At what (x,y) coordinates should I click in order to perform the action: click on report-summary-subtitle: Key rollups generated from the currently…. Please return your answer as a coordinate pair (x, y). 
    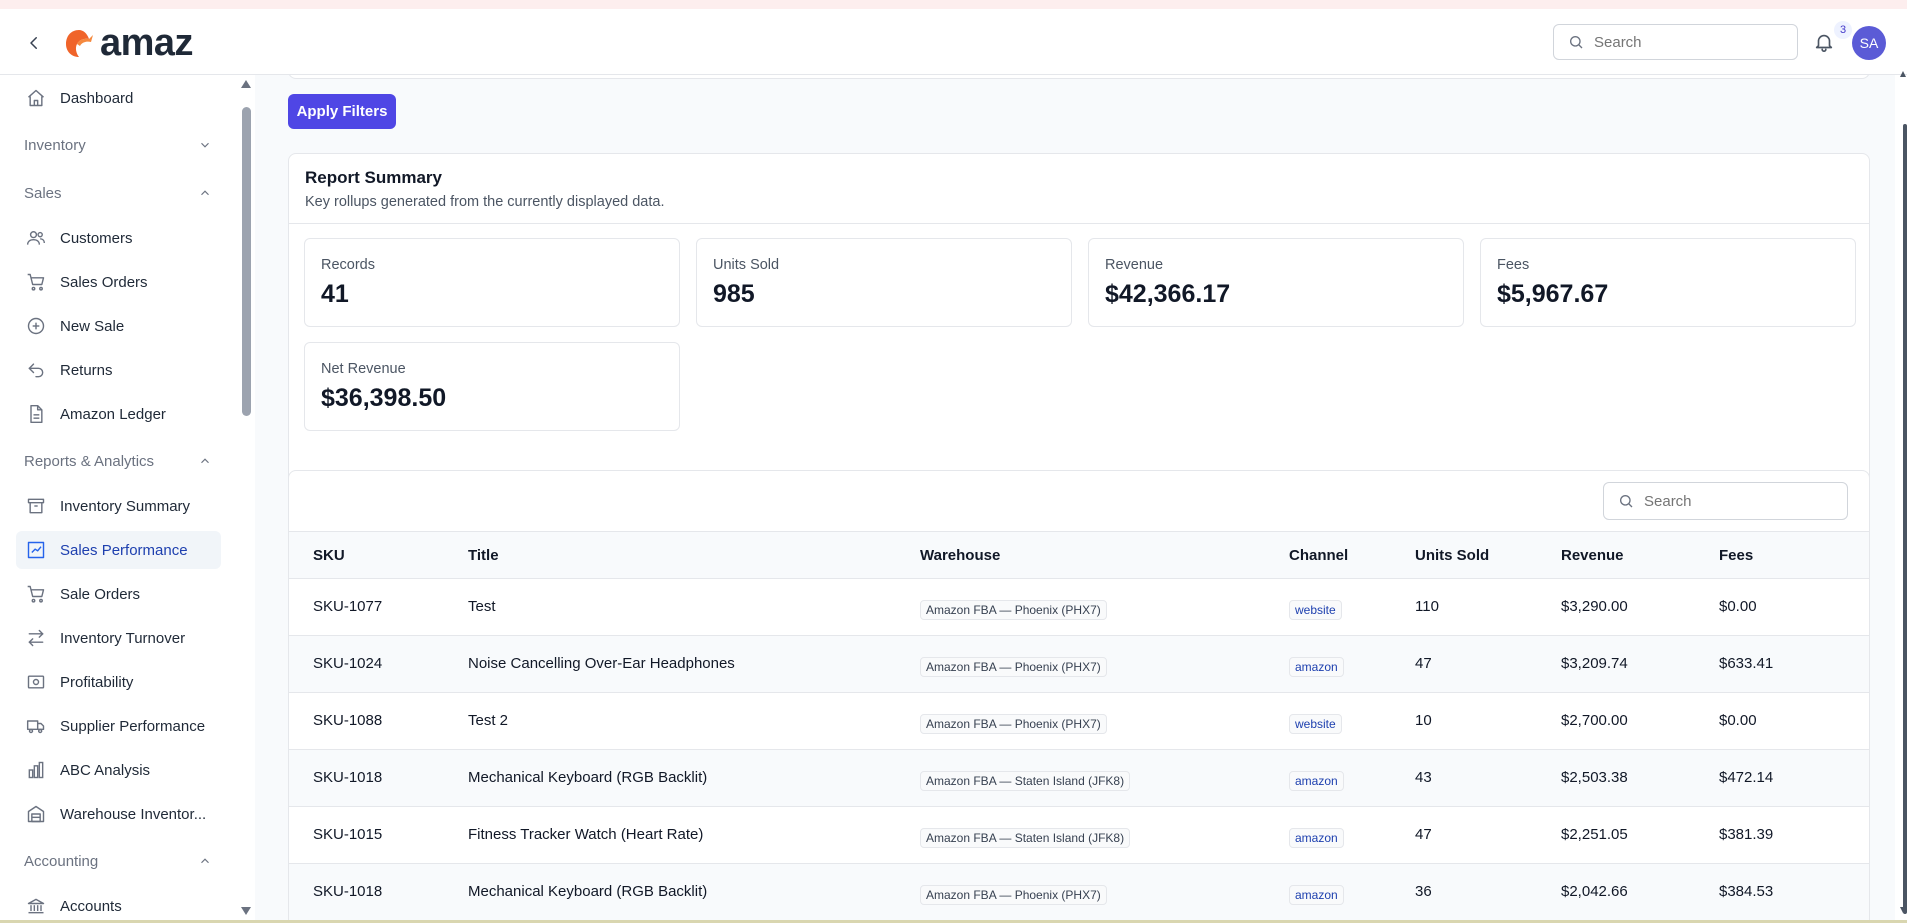
    Looking at the image, I should click on (485, 202).